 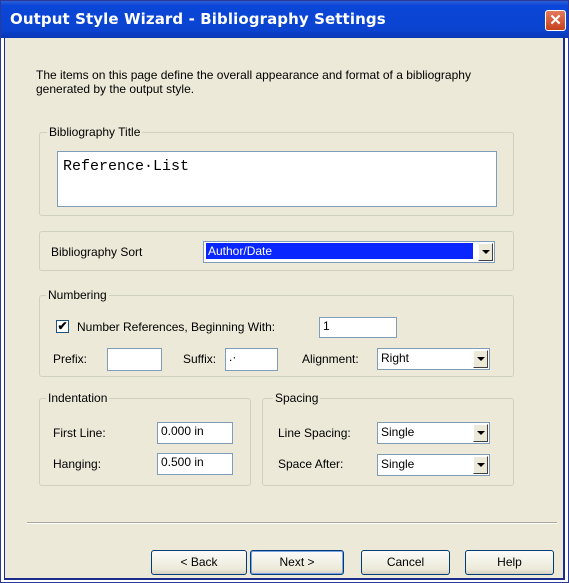 What do you see at coordinates (395, 358) in the screenshot?
I see `alignment-value: Right` at bounding box center [395, 358].